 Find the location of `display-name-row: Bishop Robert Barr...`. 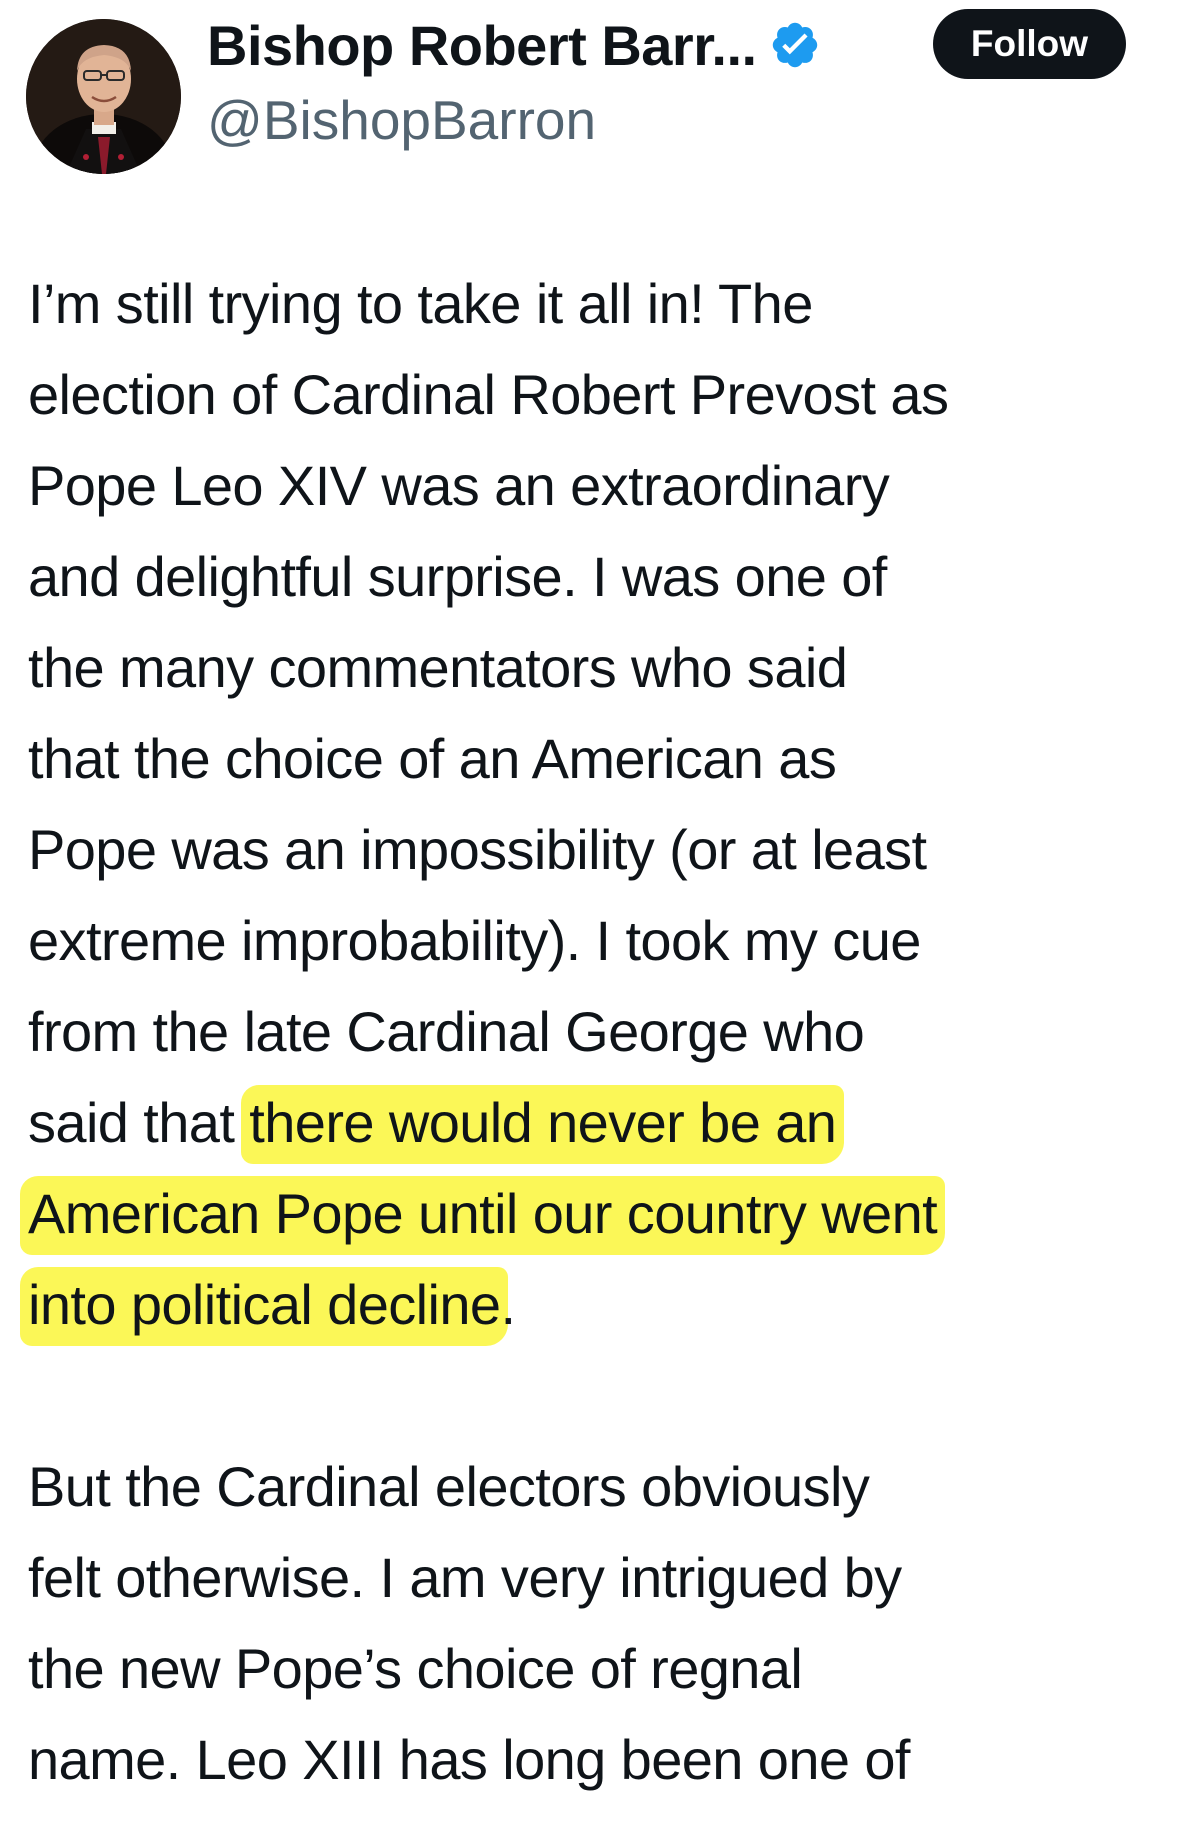

display-name-row: Bishop Robert Barr... is located at coordinates (514, 45).